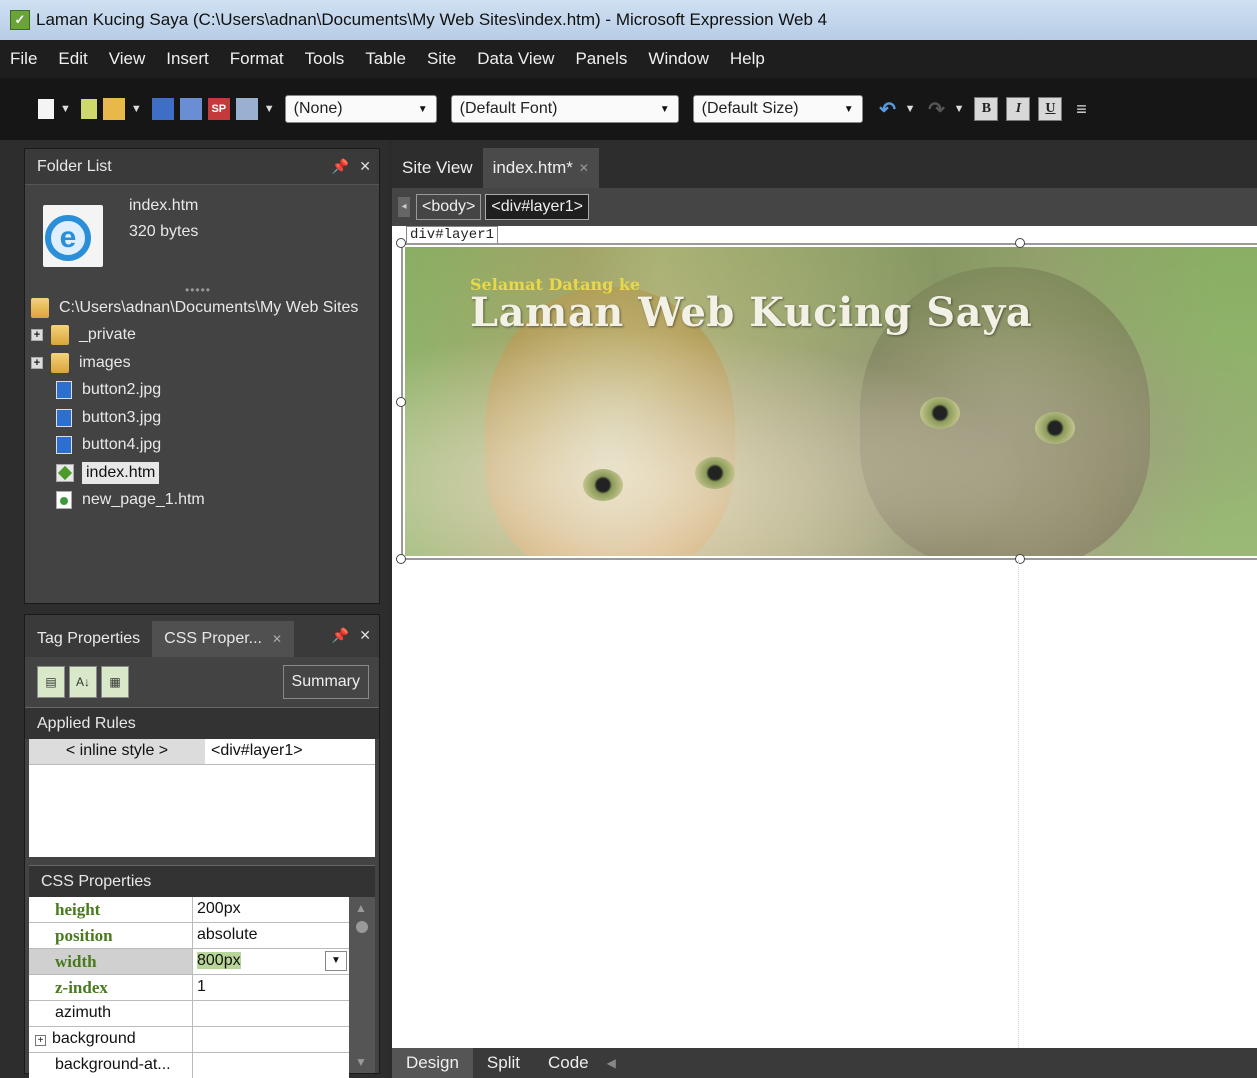 The image size is (1257, 1078). I want to click on show-set-properties-icon: ▦, so click(115, 682).